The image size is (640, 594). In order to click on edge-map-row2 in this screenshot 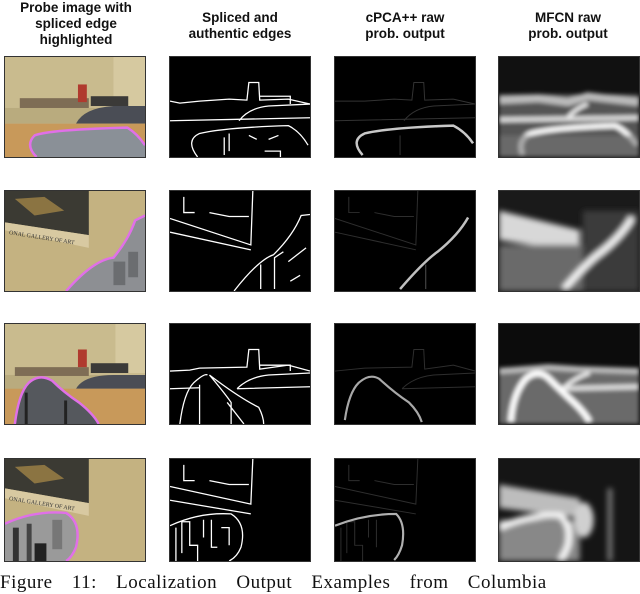, I will do `click(240, 241)`.